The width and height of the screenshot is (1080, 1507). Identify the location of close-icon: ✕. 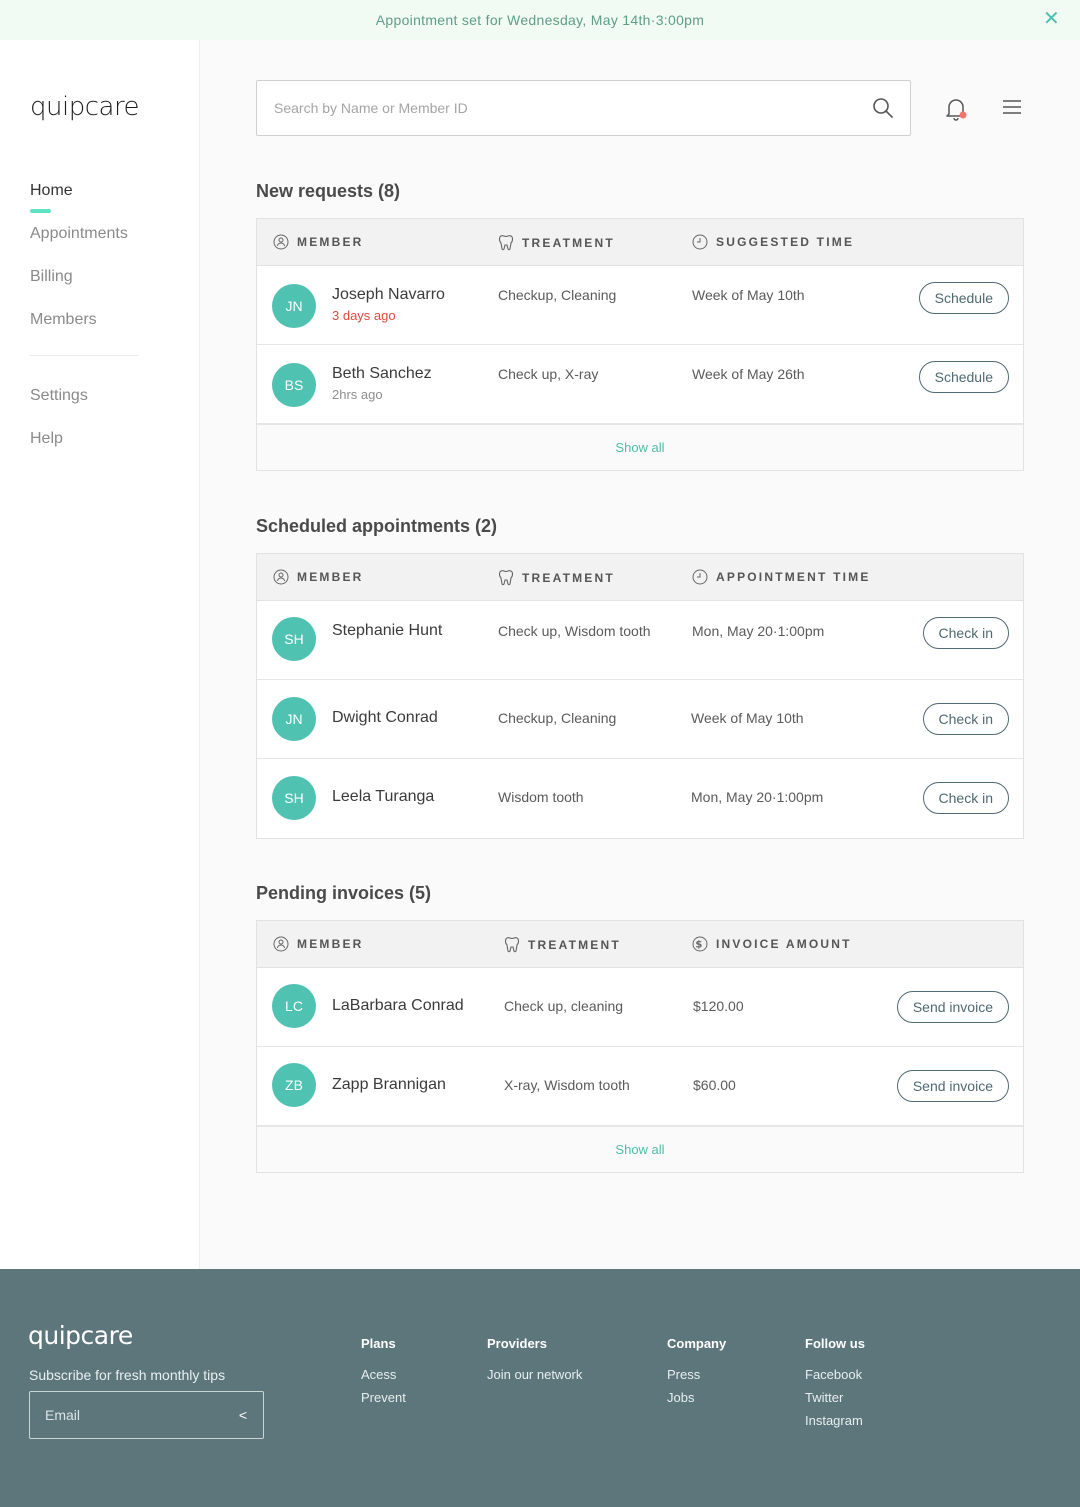
(1051, 19).